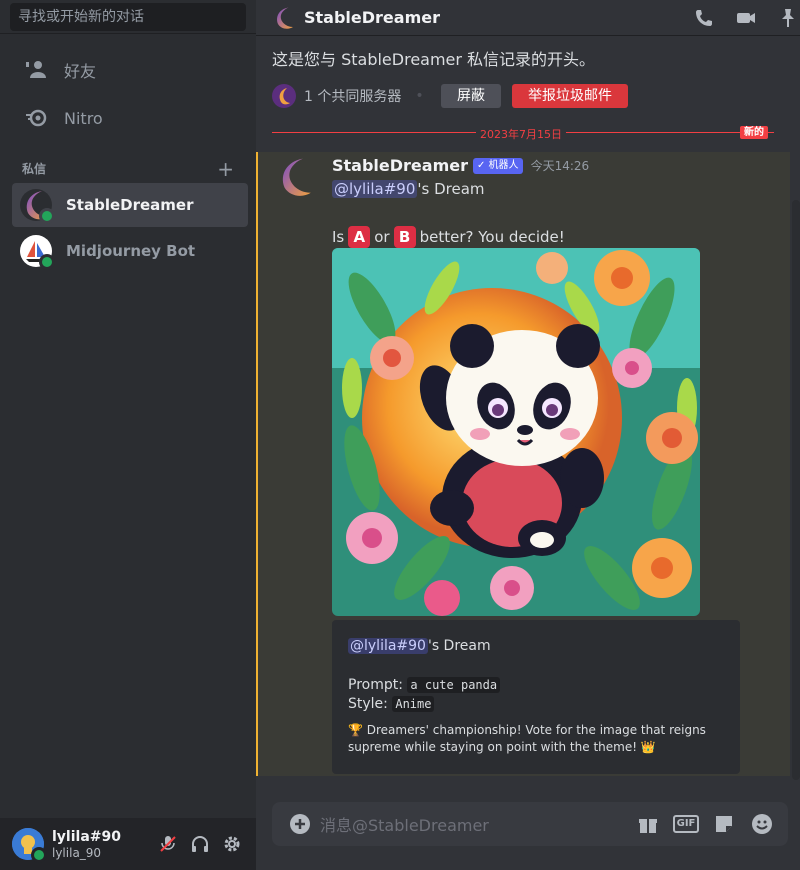 Image resolution: width=800 pixels, height=870 pixels. What do you see at coordinates (130, 70) in the screenshot?
I see `nav-item-friends: 好友` at bounding box center [130, 70].